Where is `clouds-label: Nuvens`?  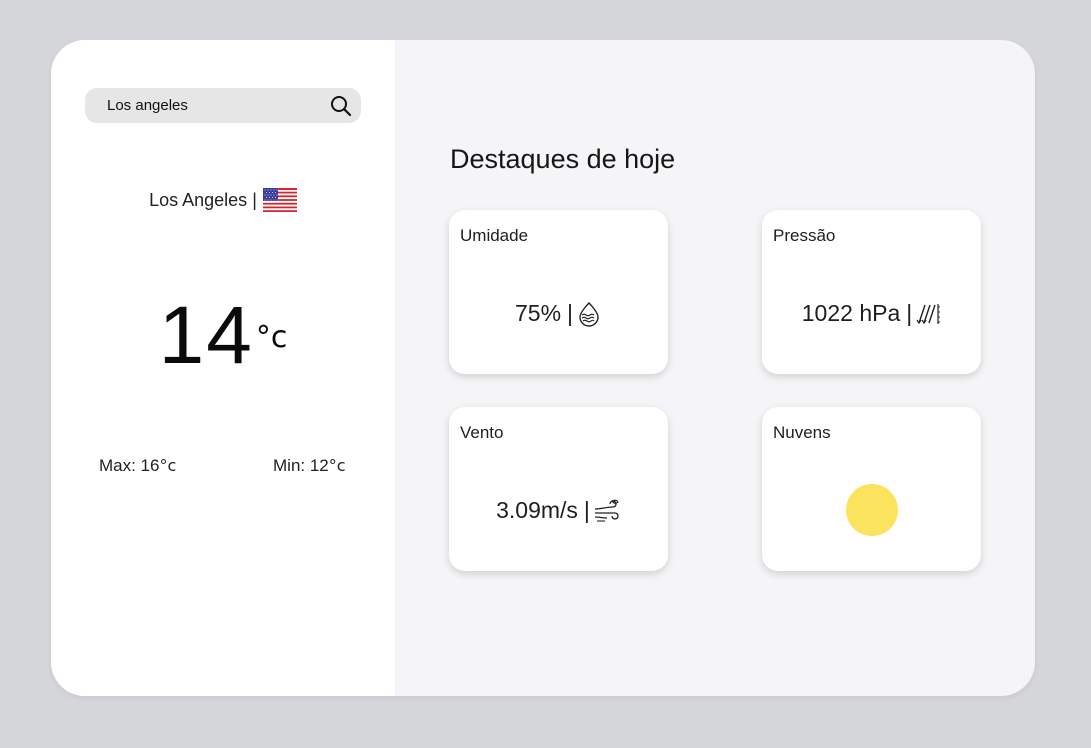
clouds-label: Nuvens is located at coordinates (802, 432).